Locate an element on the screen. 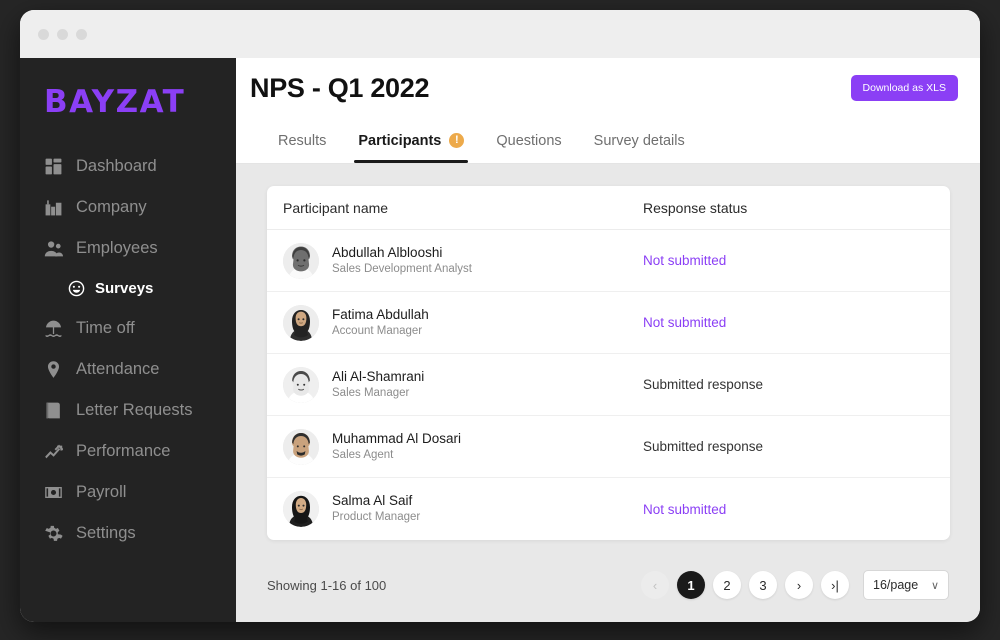 This screenshot has width=1000, height=640. participant-text: Fatima Abdullah Account Manager is located at coordinates (380, 323).